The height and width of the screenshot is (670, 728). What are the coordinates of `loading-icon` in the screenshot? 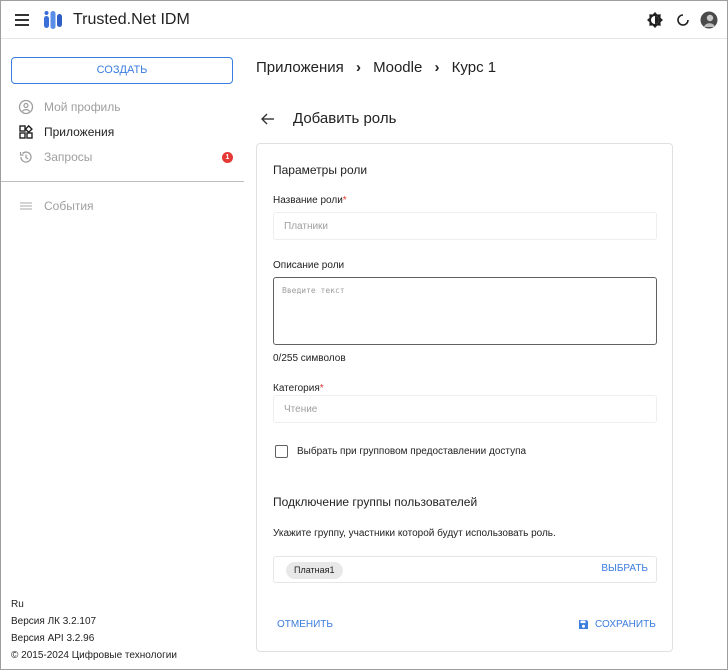 It's located at (683, 20).